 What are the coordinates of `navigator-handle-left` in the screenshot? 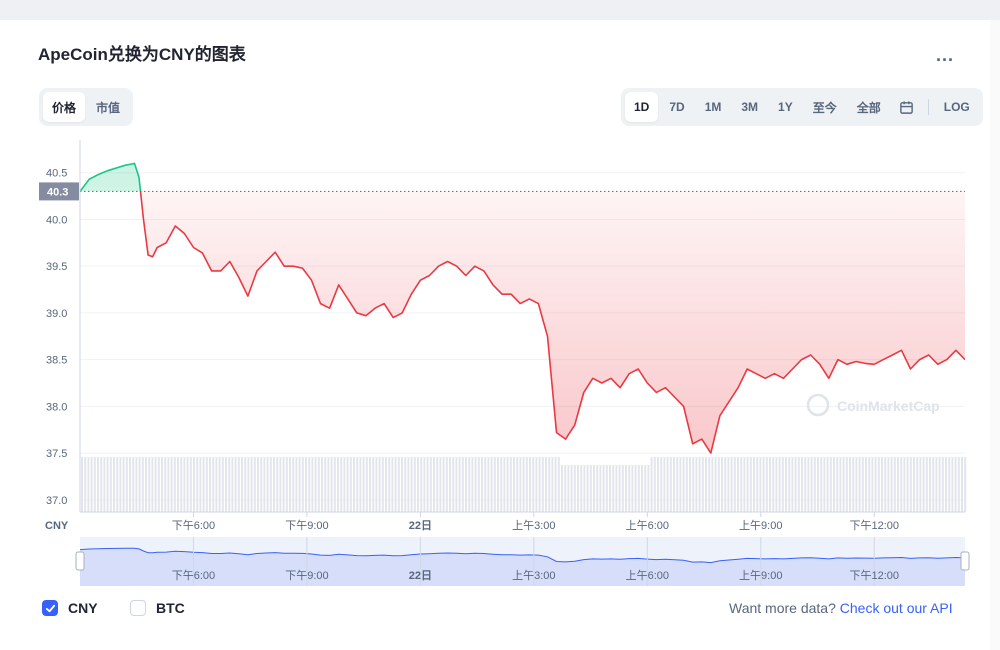 It's located at (80, 561).